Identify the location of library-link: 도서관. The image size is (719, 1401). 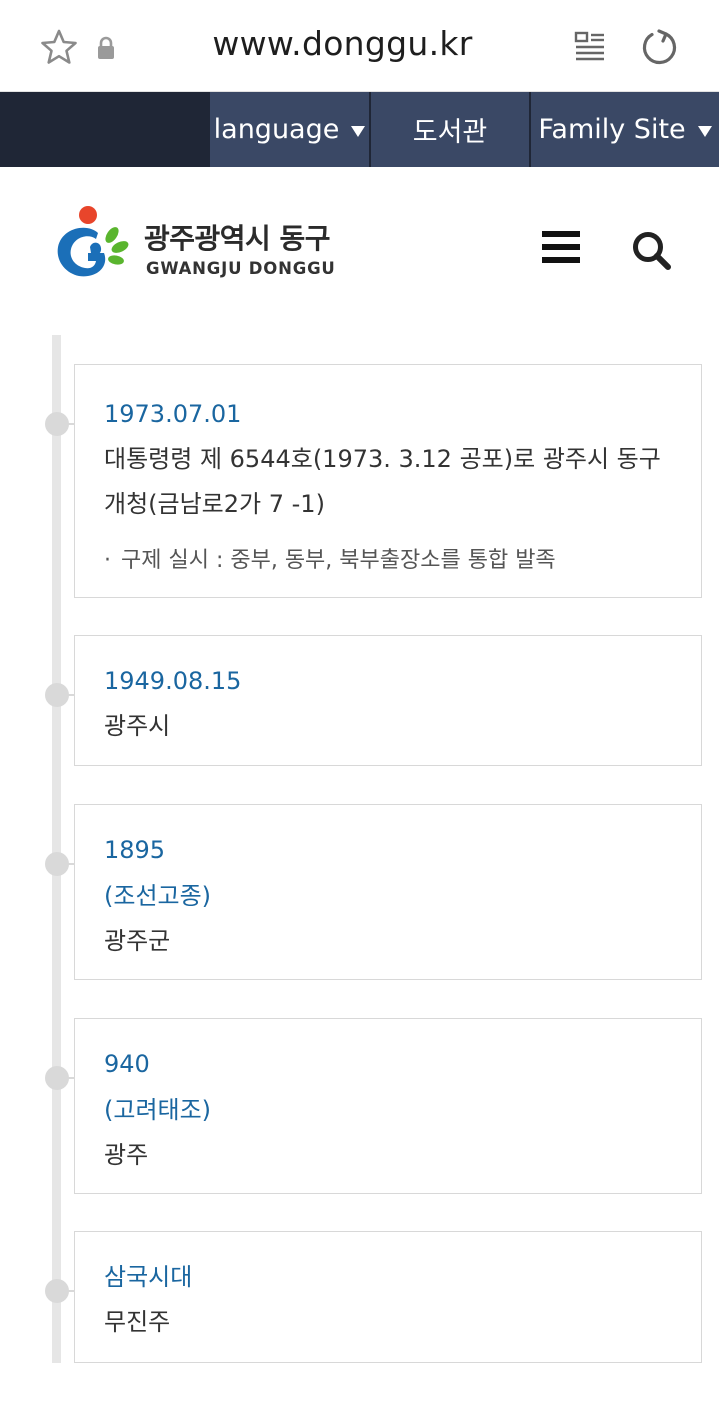
(450, 129).